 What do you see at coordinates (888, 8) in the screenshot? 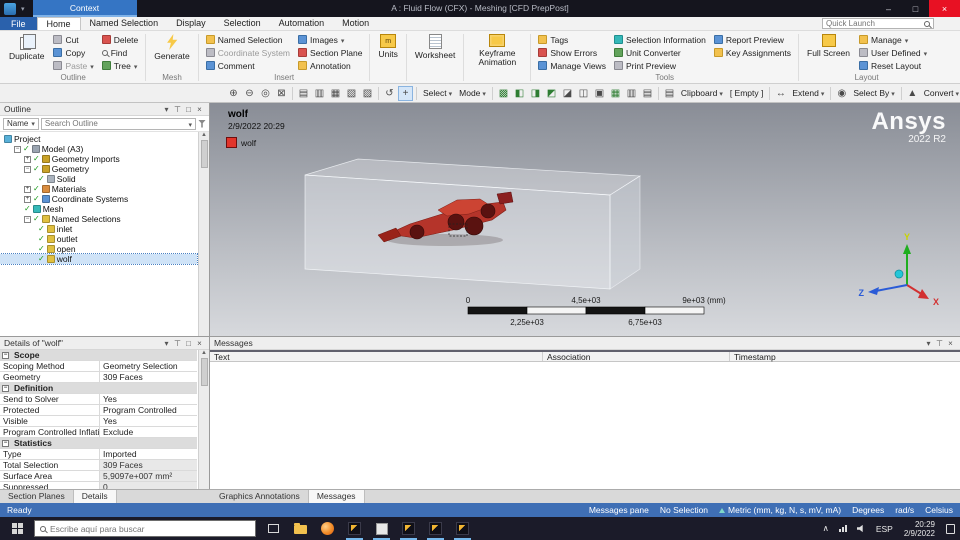
I see `minimize-button` at bounding box center [888, 8].